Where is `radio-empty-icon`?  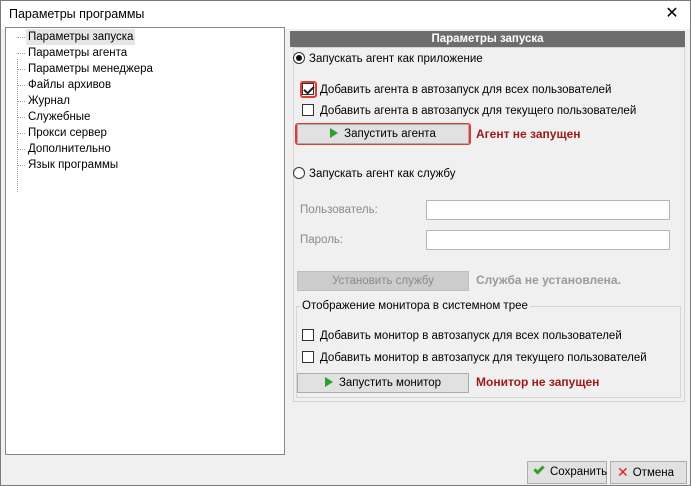
radio-empty-icon is located at coordinates (299, 173).